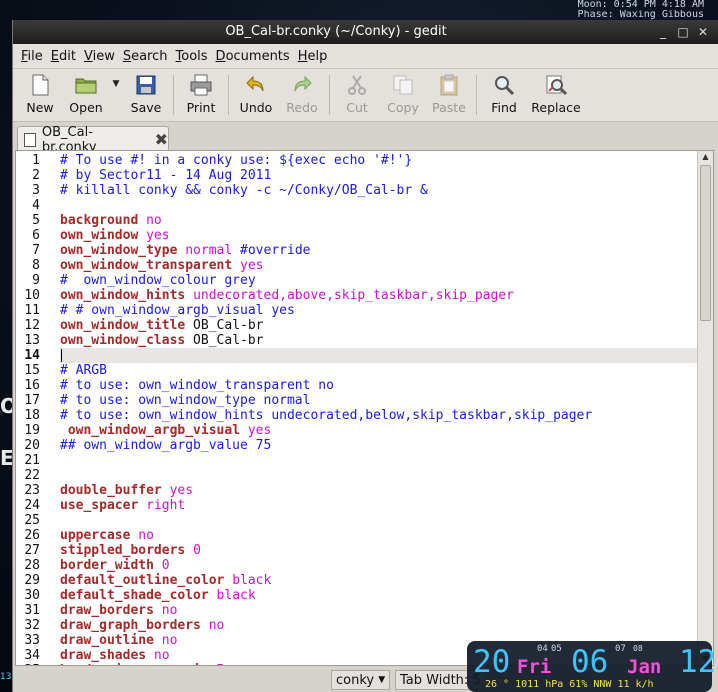  I want to click on code-line: draw_borders no, so click(118, 610).